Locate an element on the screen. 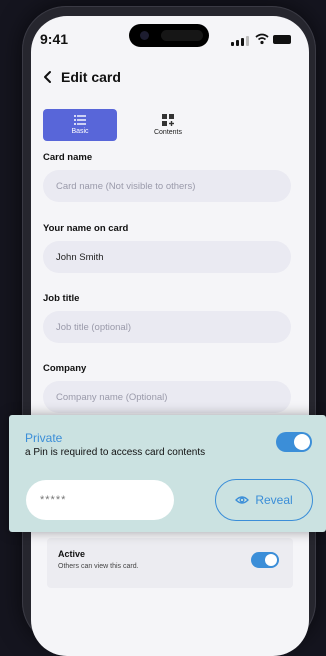 The image size is (326, 656). private-title: Private is located at coordinates (44, 438).